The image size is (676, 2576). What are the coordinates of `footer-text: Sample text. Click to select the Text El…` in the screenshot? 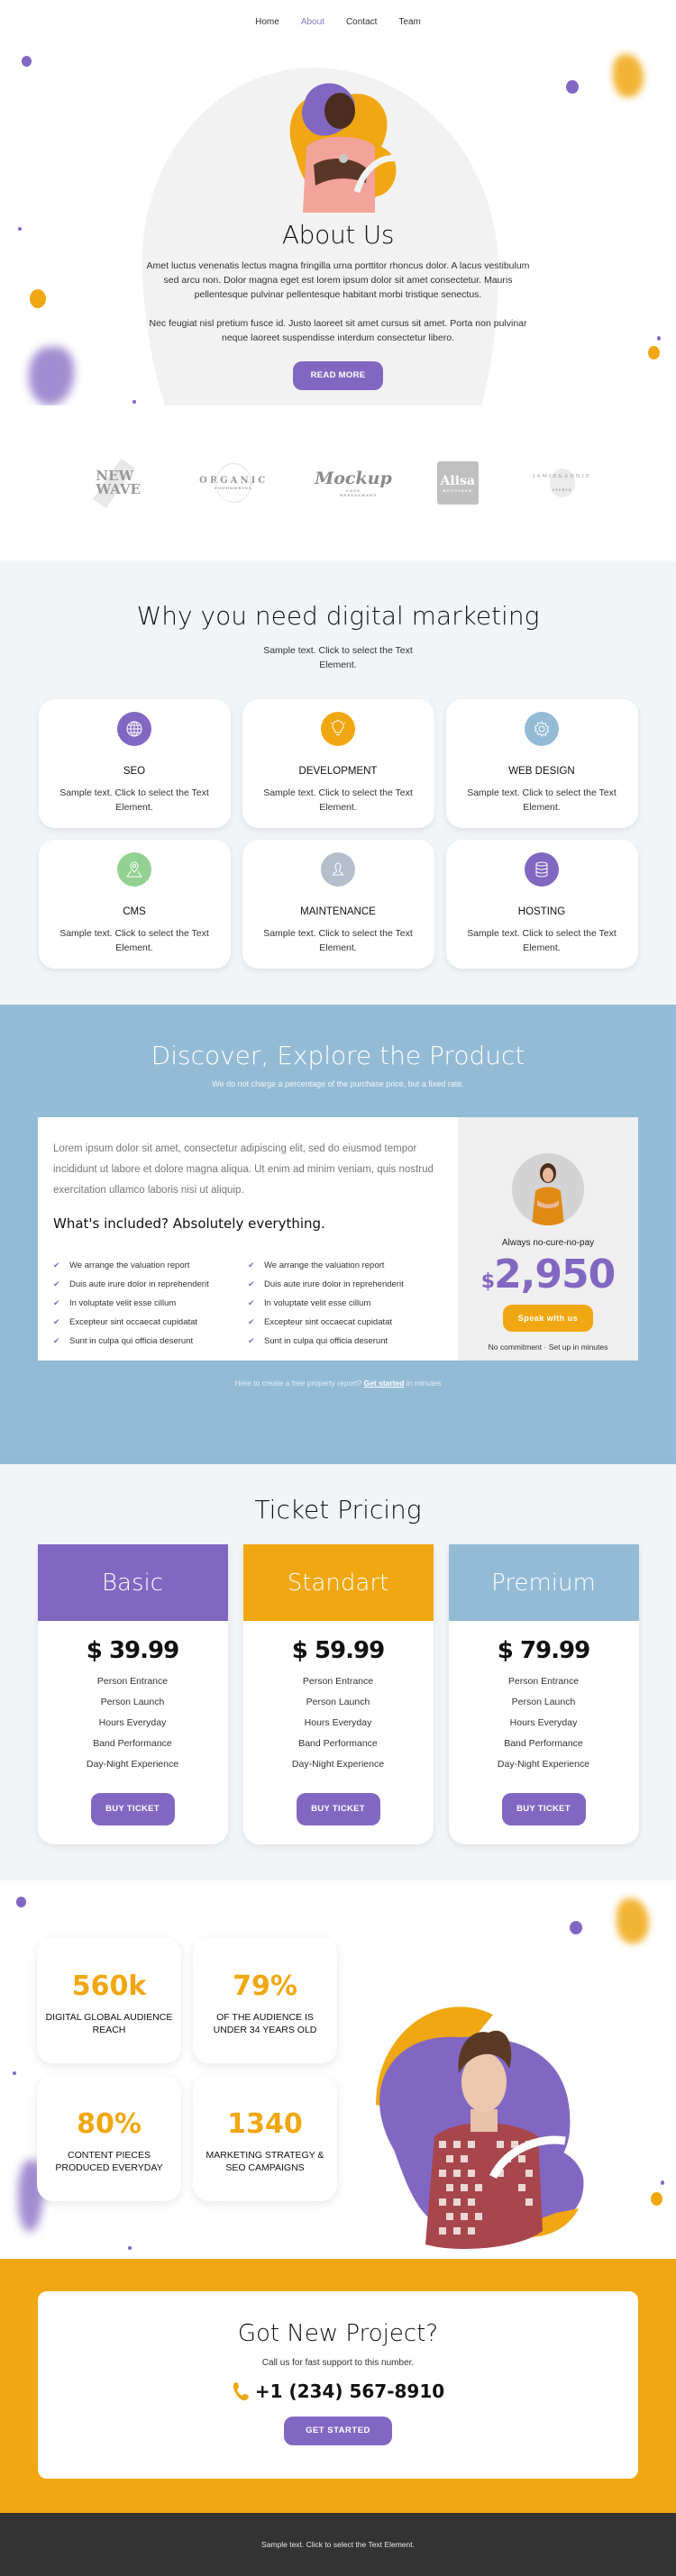 It's located at (338, 2544).